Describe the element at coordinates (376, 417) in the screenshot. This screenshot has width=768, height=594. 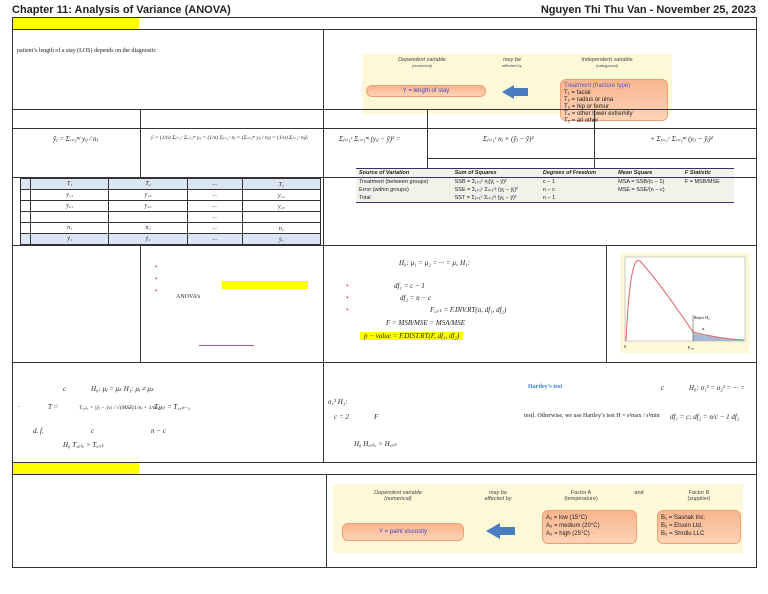
I see `hartley-f: F` at that location.